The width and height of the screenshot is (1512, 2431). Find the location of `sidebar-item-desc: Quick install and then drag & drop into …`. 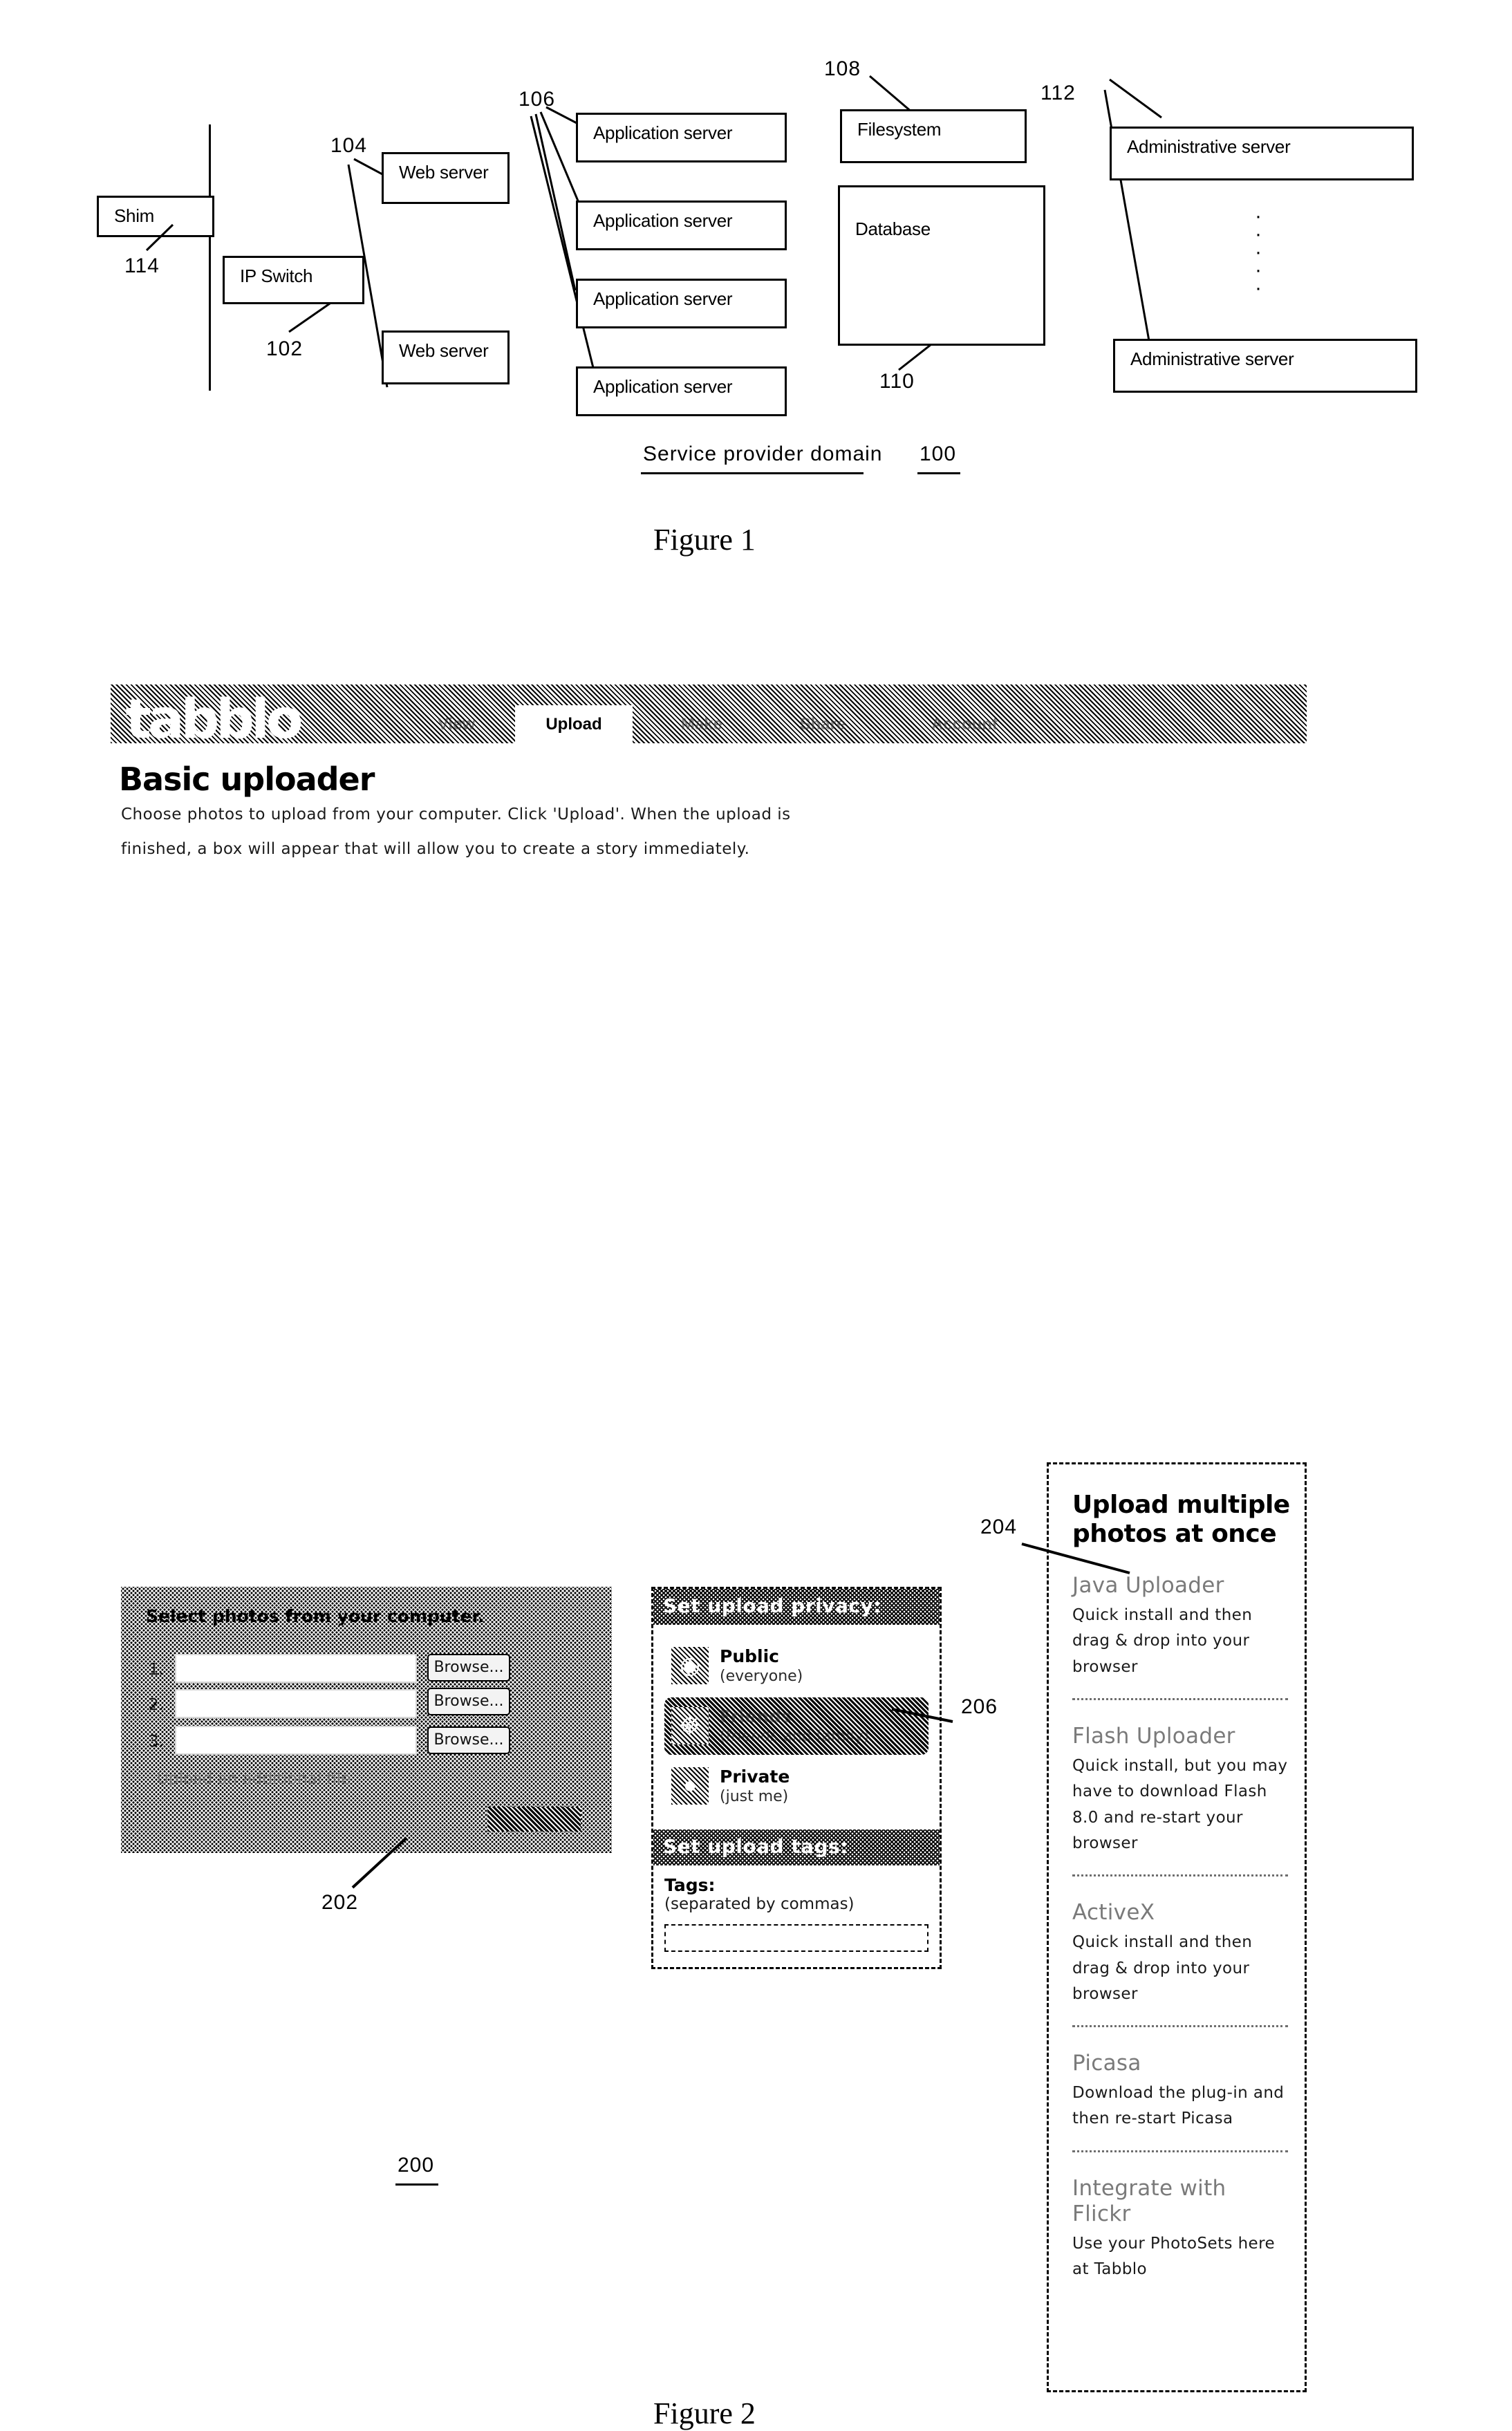

sidebar-item-desc: Quick install and then drag & drop into … is located at coordinates (1162, 1968).